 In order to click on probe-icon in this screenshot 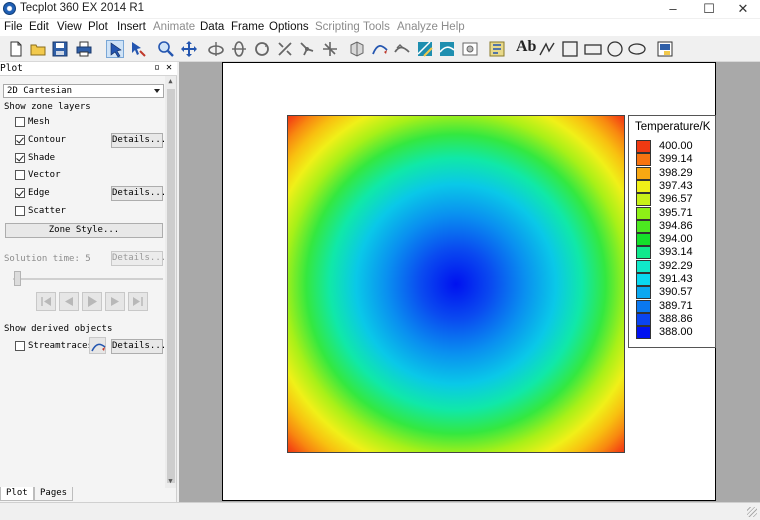, I will do `click(307, 49)`.